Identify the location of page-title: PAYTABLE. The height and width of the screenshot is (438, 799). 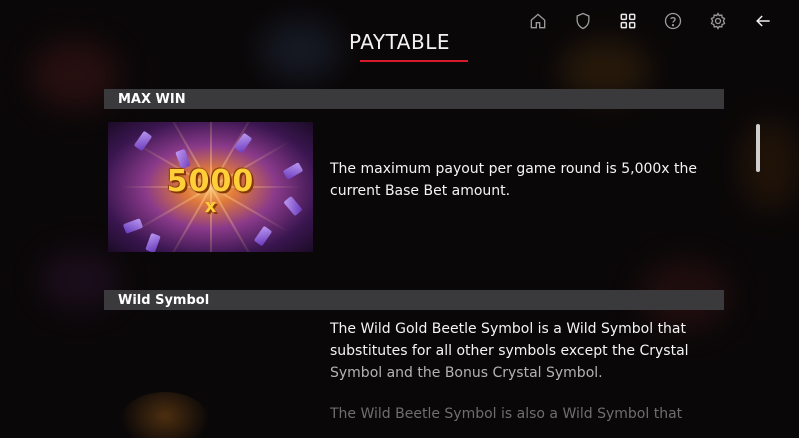
(399, 42).